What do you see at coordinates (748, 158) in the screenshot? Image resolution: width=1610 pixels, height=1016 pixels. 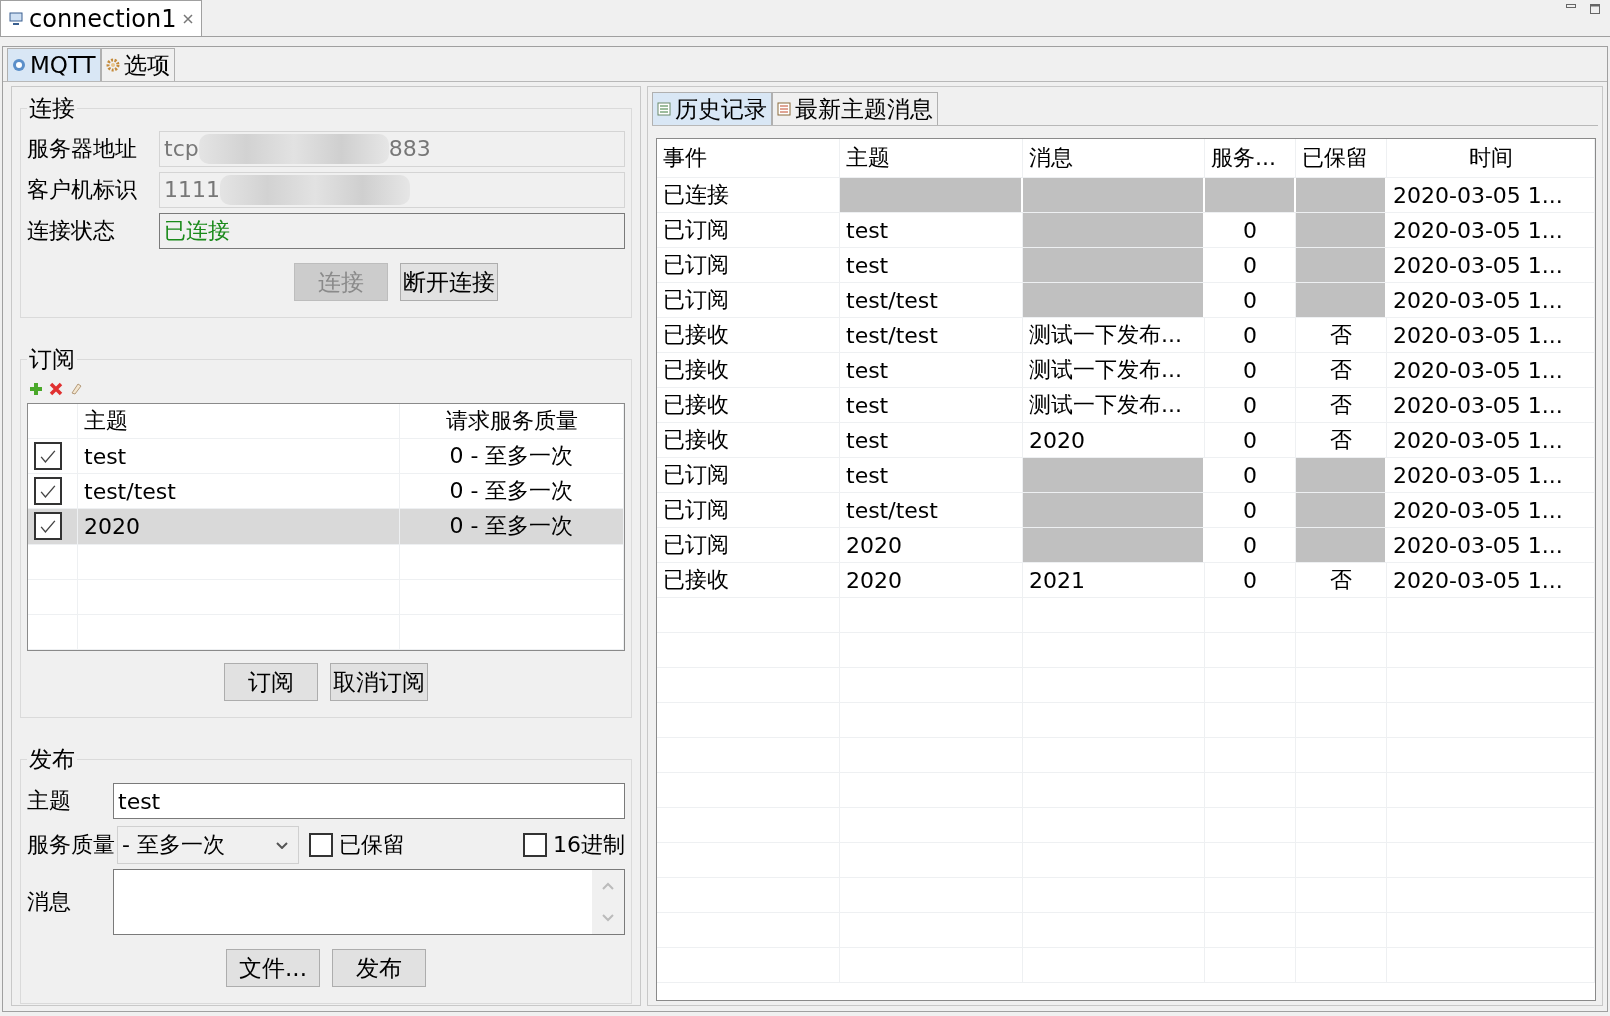 I see `column-header: 事件` at bounding box center [748, 158].